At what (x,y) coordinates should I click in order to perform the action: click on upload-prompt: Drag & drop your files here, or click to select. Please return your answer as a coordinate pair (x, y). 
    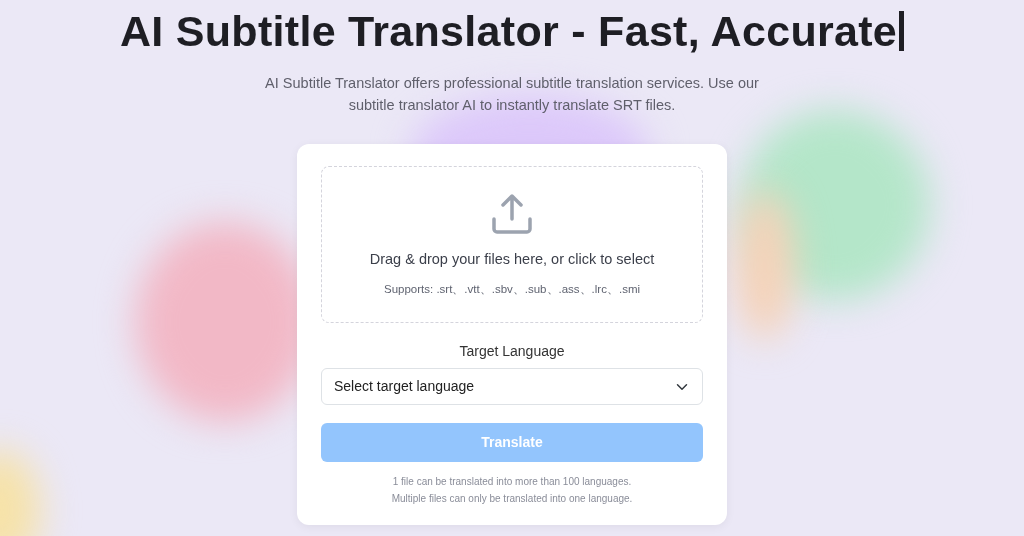
    Looking at the image, I should click on (512, 259).